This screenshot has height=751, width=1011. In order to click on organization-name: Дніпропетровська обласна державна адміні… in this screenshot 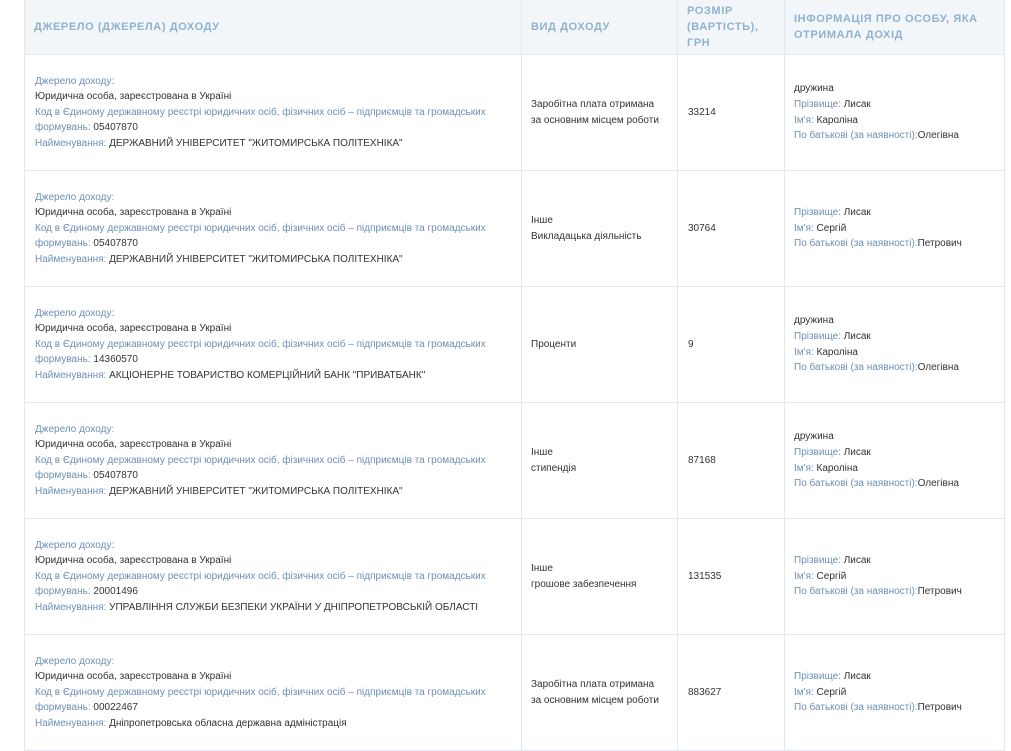, I will do `click(228, 723)`.